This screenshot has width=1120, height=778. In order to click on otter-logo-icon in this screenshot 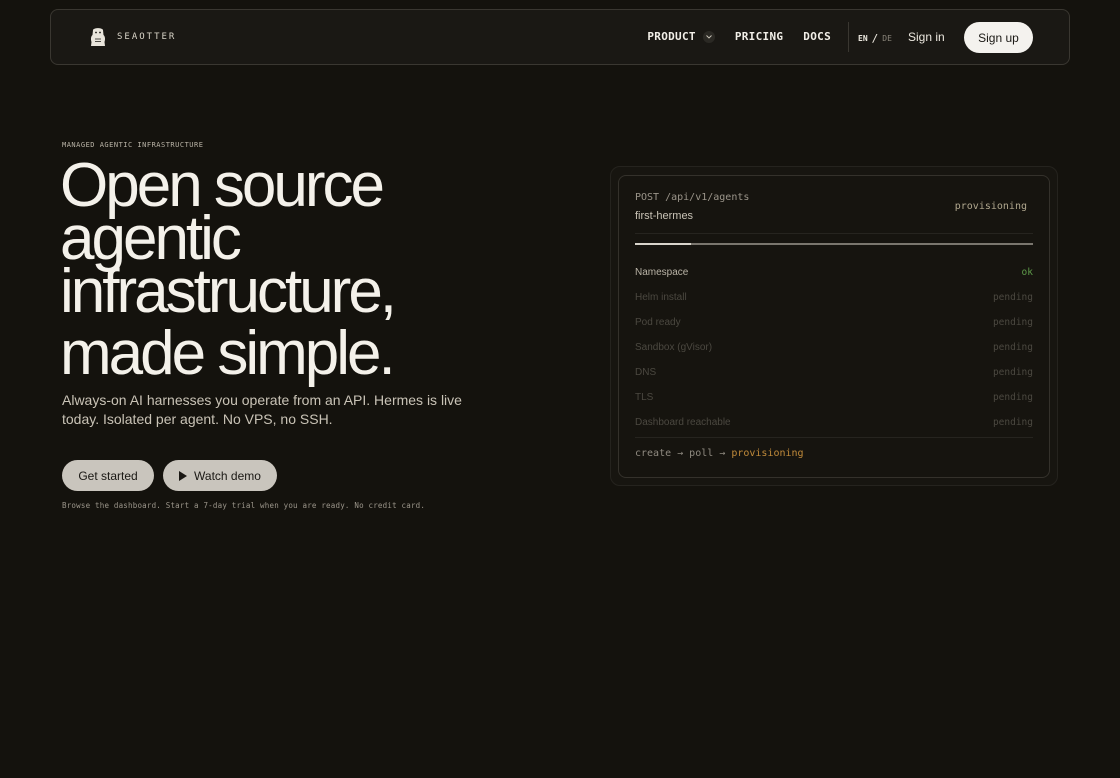, I will do `click(98, 37)`.